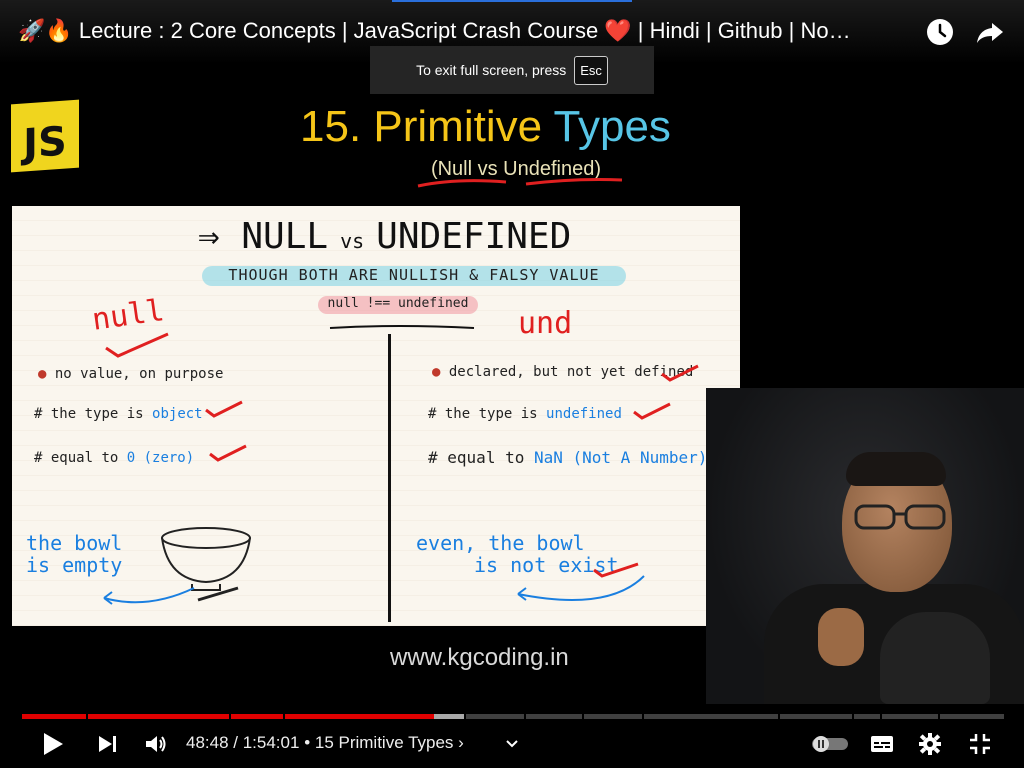  What do you see at coordinates (118, 414) in the screenshot?
I see `left-bullet-2: # the type is object` at bounding box center [118, 414].